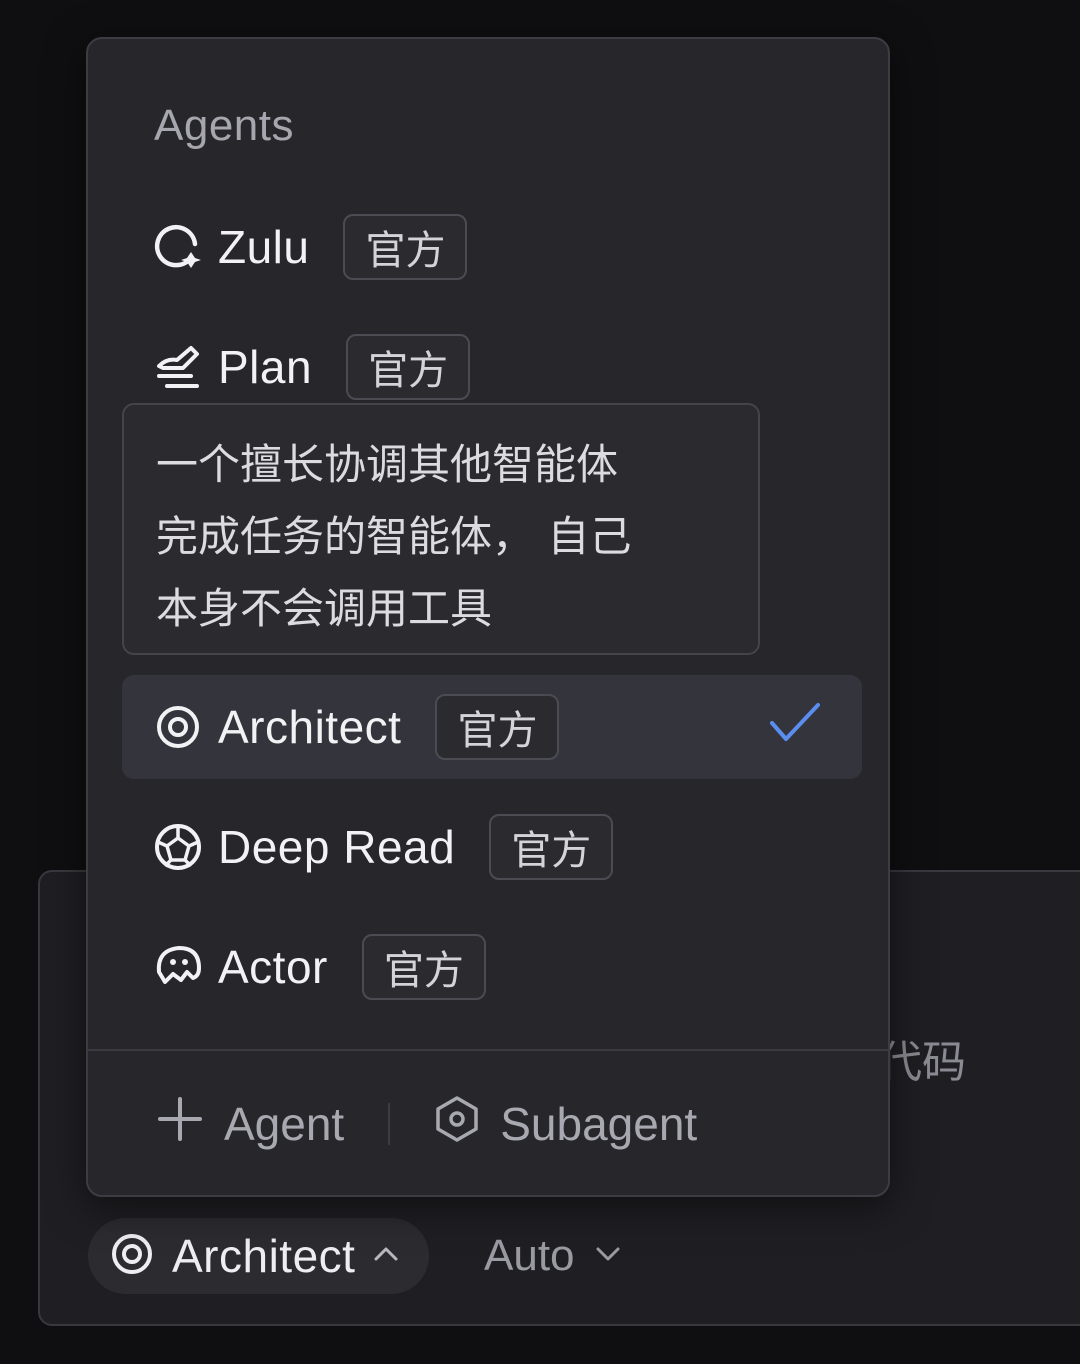 This screenshot has width=1080, height=1364. What do you see at coordinates (337, 847) in the screenshot?
I see `agent-name: Deep Read` at bounding box center [337, 847].